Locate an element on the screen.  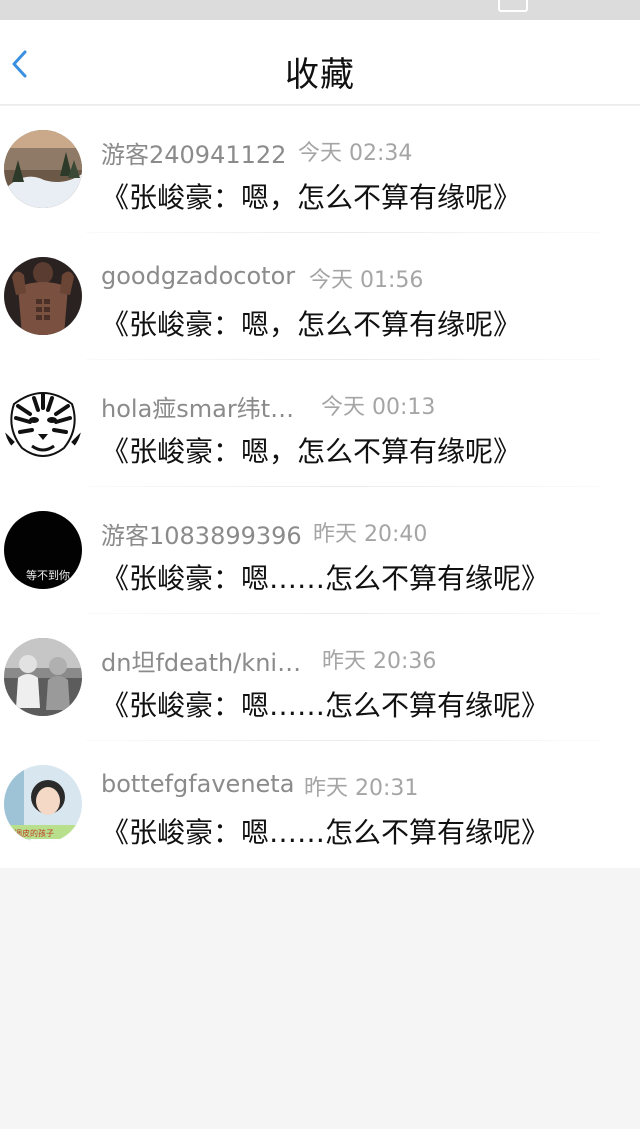
battery-icon is located at coordinates (513, 6).